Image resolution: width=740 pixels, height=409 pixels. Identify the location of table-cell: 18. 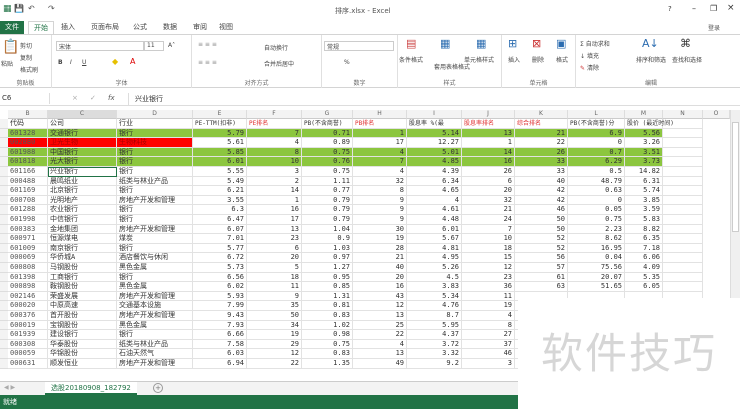
(274, 277).